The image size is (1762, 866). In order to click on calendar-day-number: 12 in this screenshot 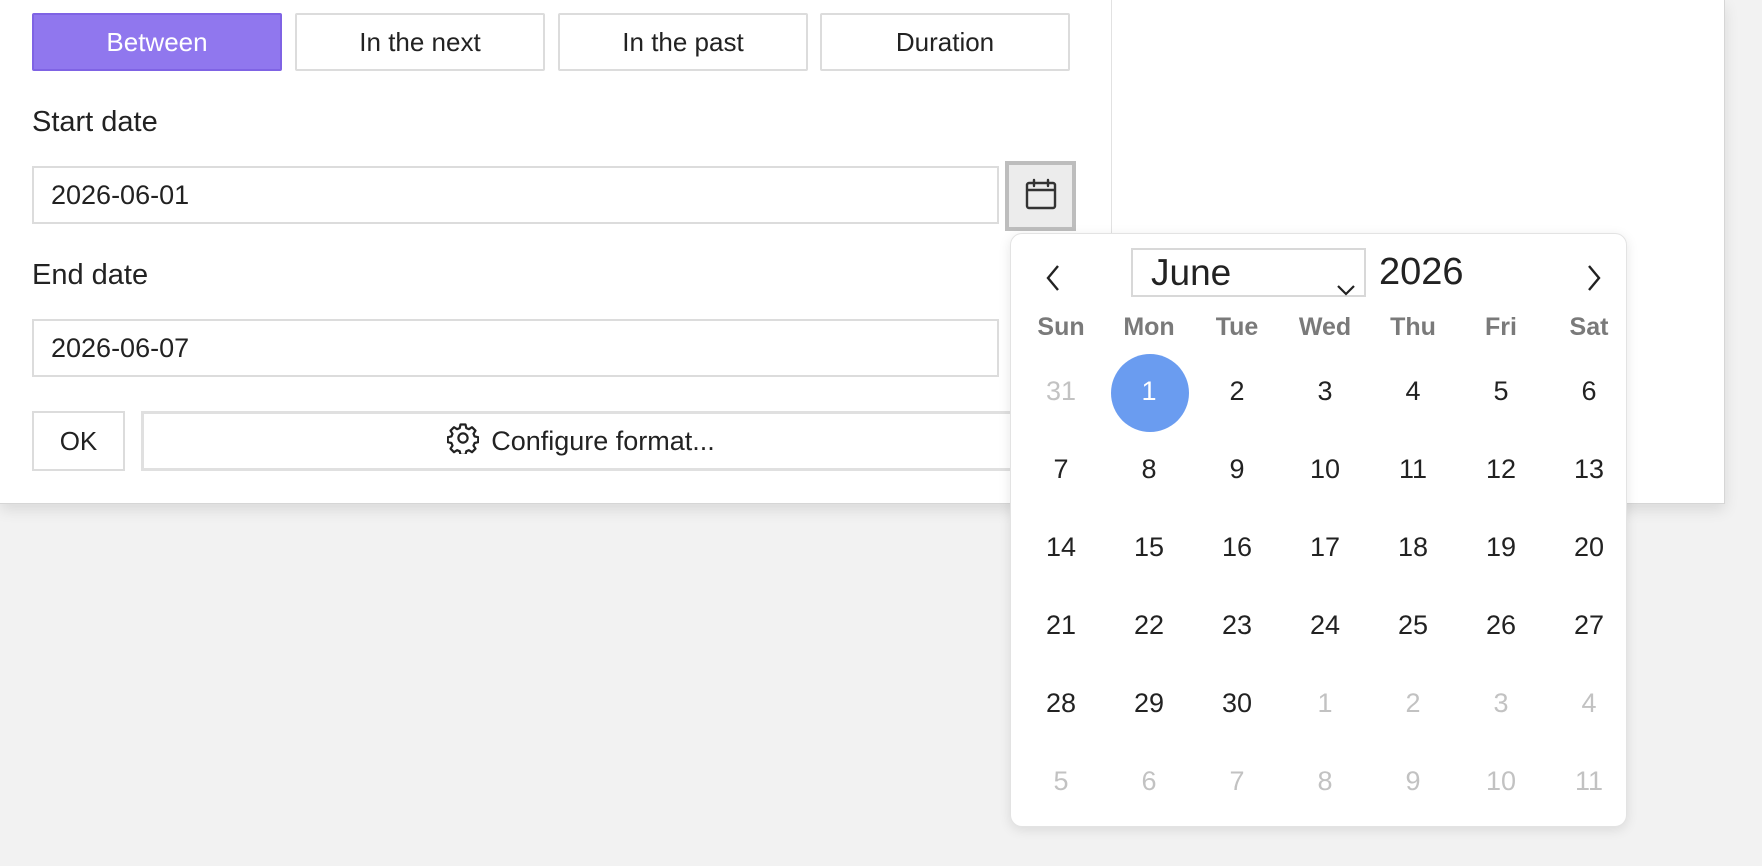, I will do `click(1501, 468)`.